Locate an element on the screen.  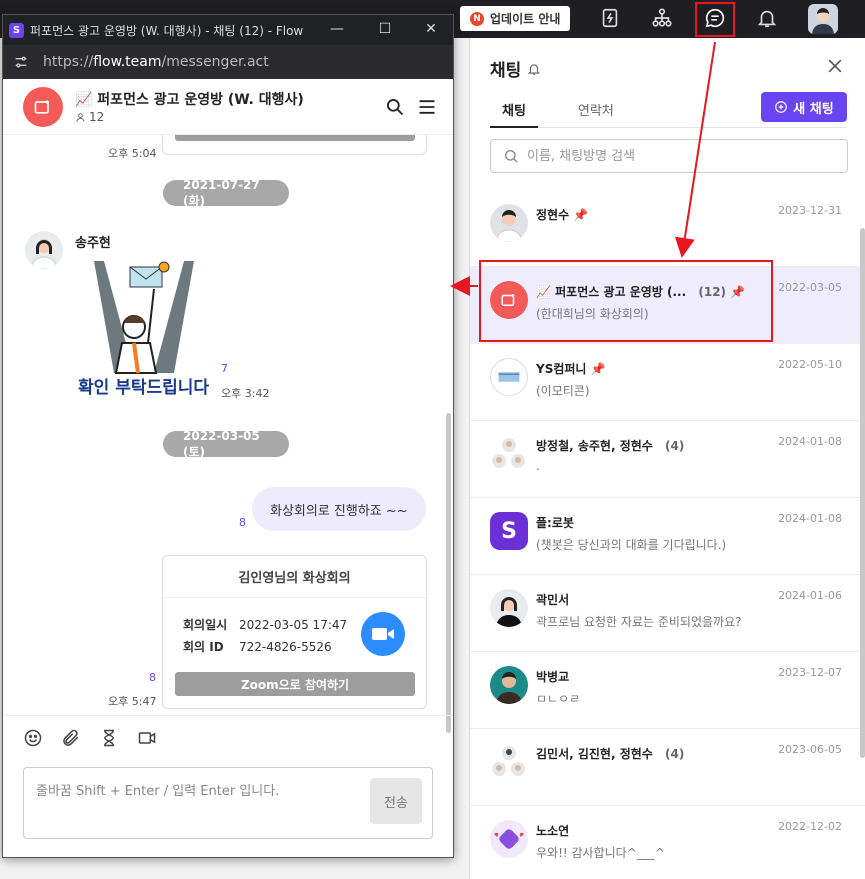
minimize-icon: — is located at coordinates (337, 29).